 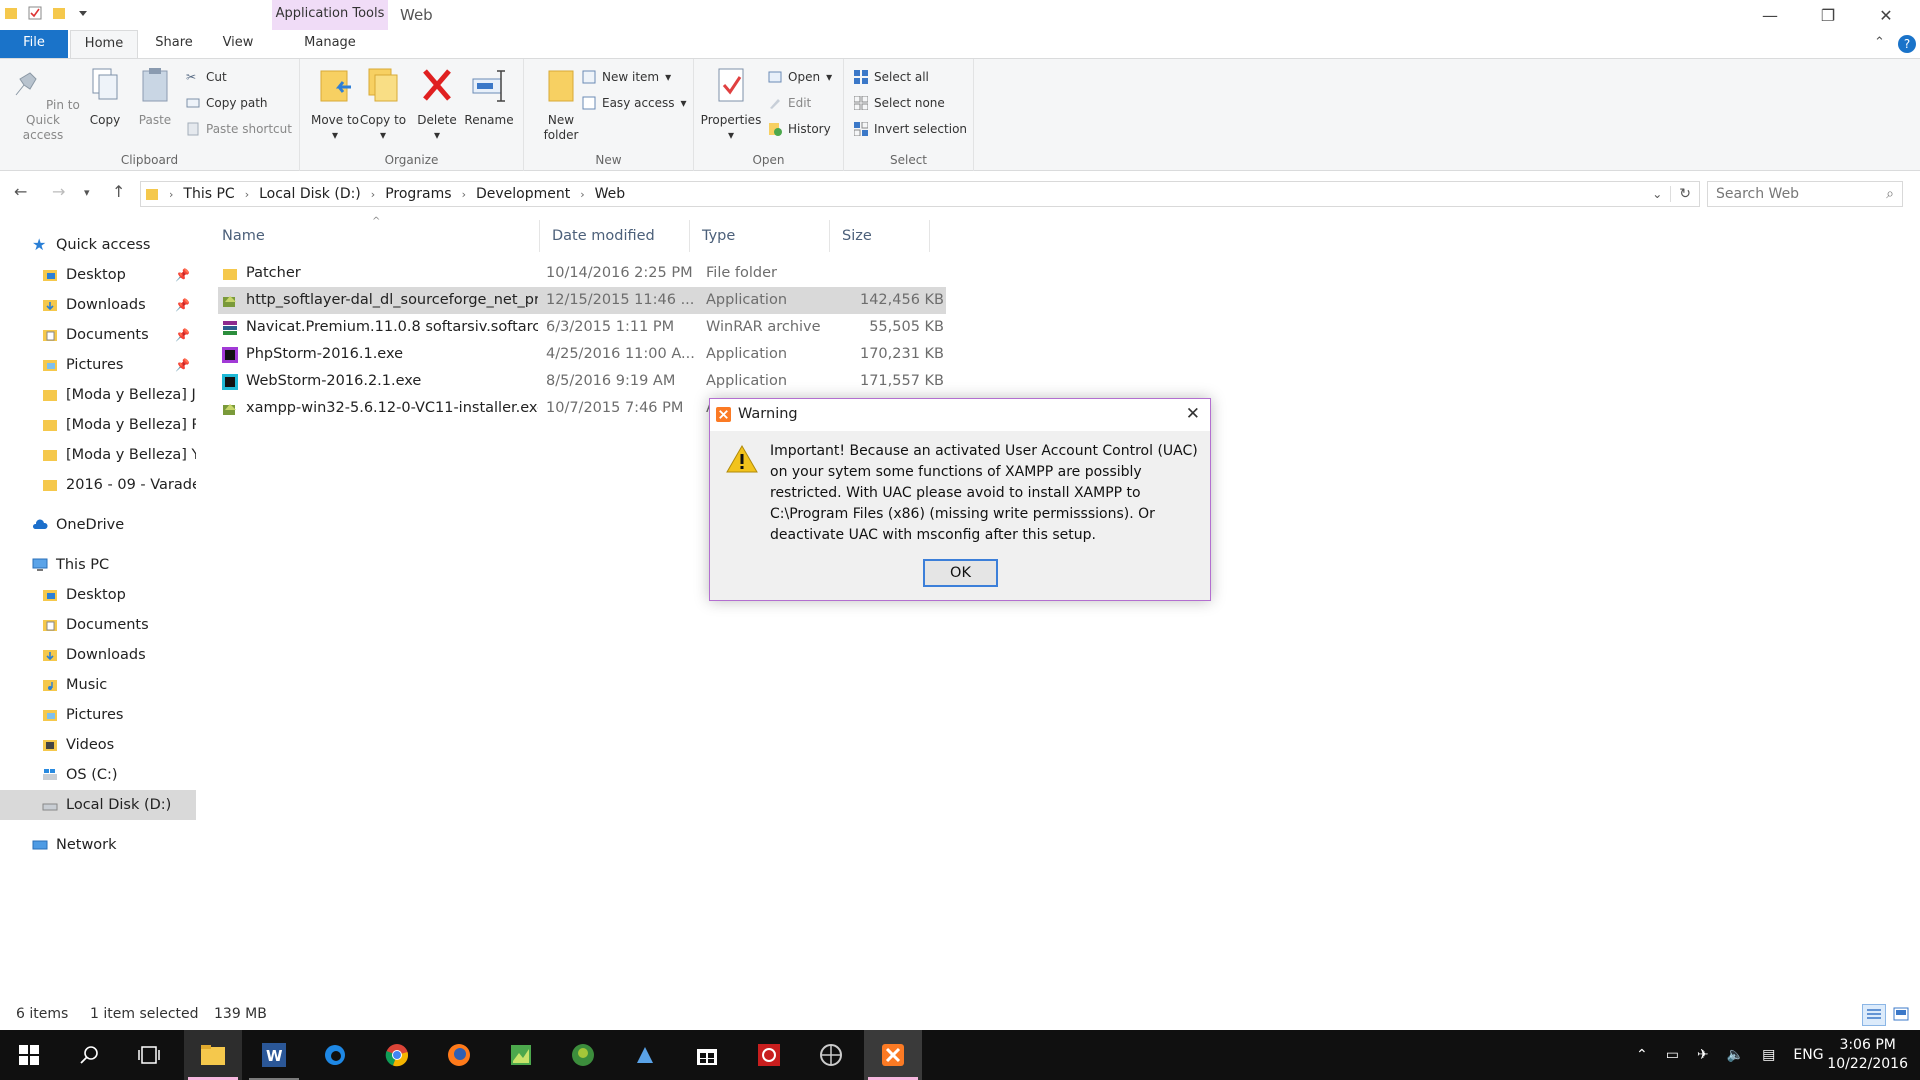 What do you see at coordinates (523, 194) in the screenshot?
I see `breadcrumb-development: Development` at bounding box center [523, 194].